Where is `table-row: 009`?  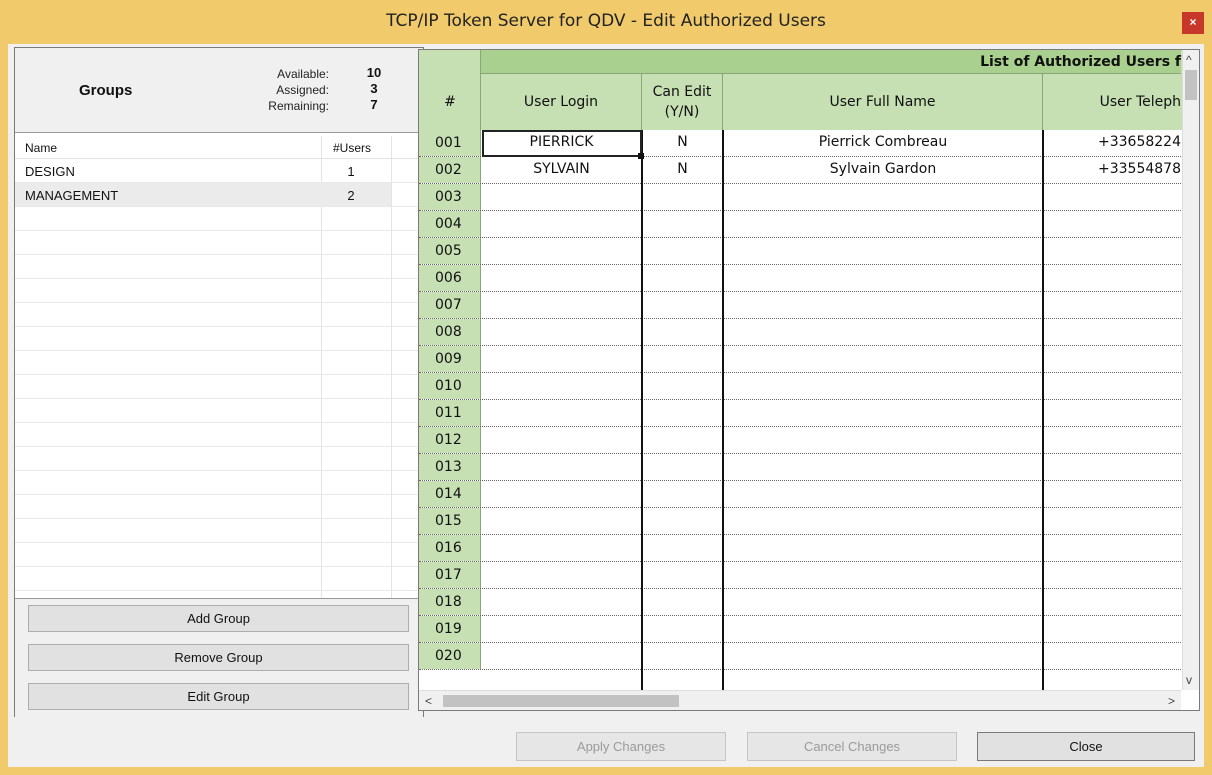 table-row: 009 is located at coordinates (800, 359).